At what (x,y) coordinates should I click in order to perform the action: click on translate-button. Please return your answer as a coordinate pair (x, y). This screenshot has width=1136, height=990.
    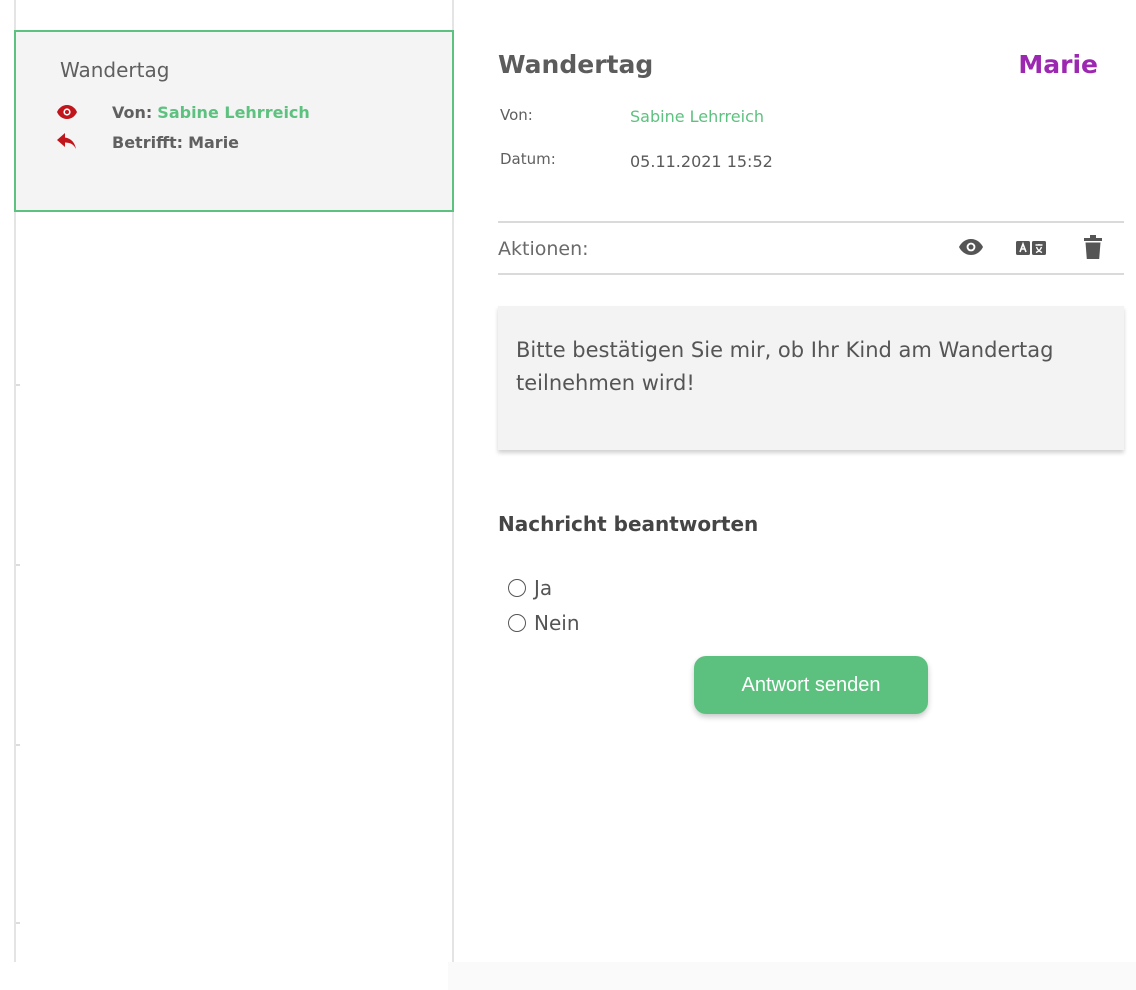
    Looking at the image, I should click on (1031, 249).